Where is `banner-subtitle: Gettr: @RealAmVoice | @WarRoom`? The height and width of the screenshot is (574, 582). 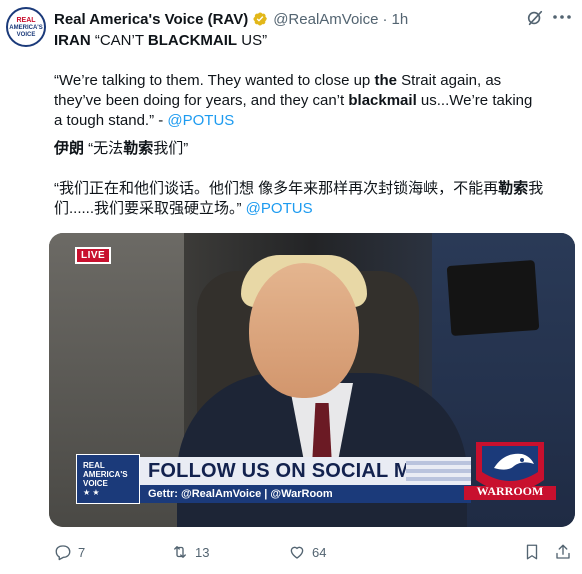
banner-subtitle: Gettr: @RealAmVoice | @WarRoom is located at coordinates (240, 494).